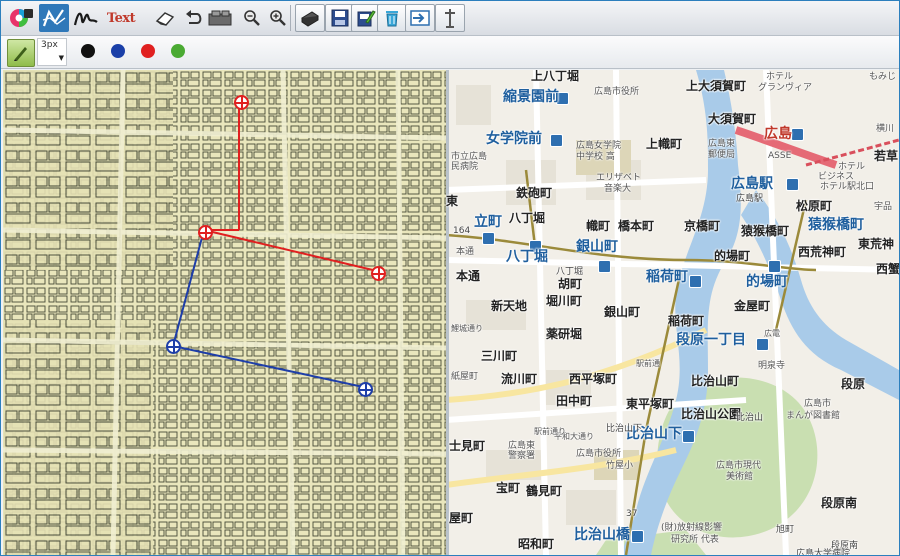 Image resolution: width=900 pixels, height=556 pixels. I want to click on polyline-tool-button, so click(54, 18).